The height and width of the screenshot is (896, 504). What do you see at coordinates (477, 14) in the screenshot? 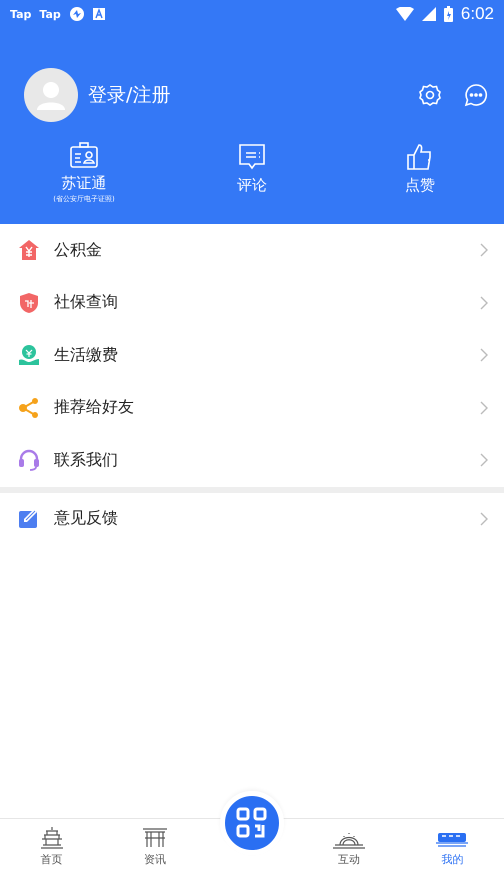
I see `clock-time: 6:02` at bounding box center [477, 14].